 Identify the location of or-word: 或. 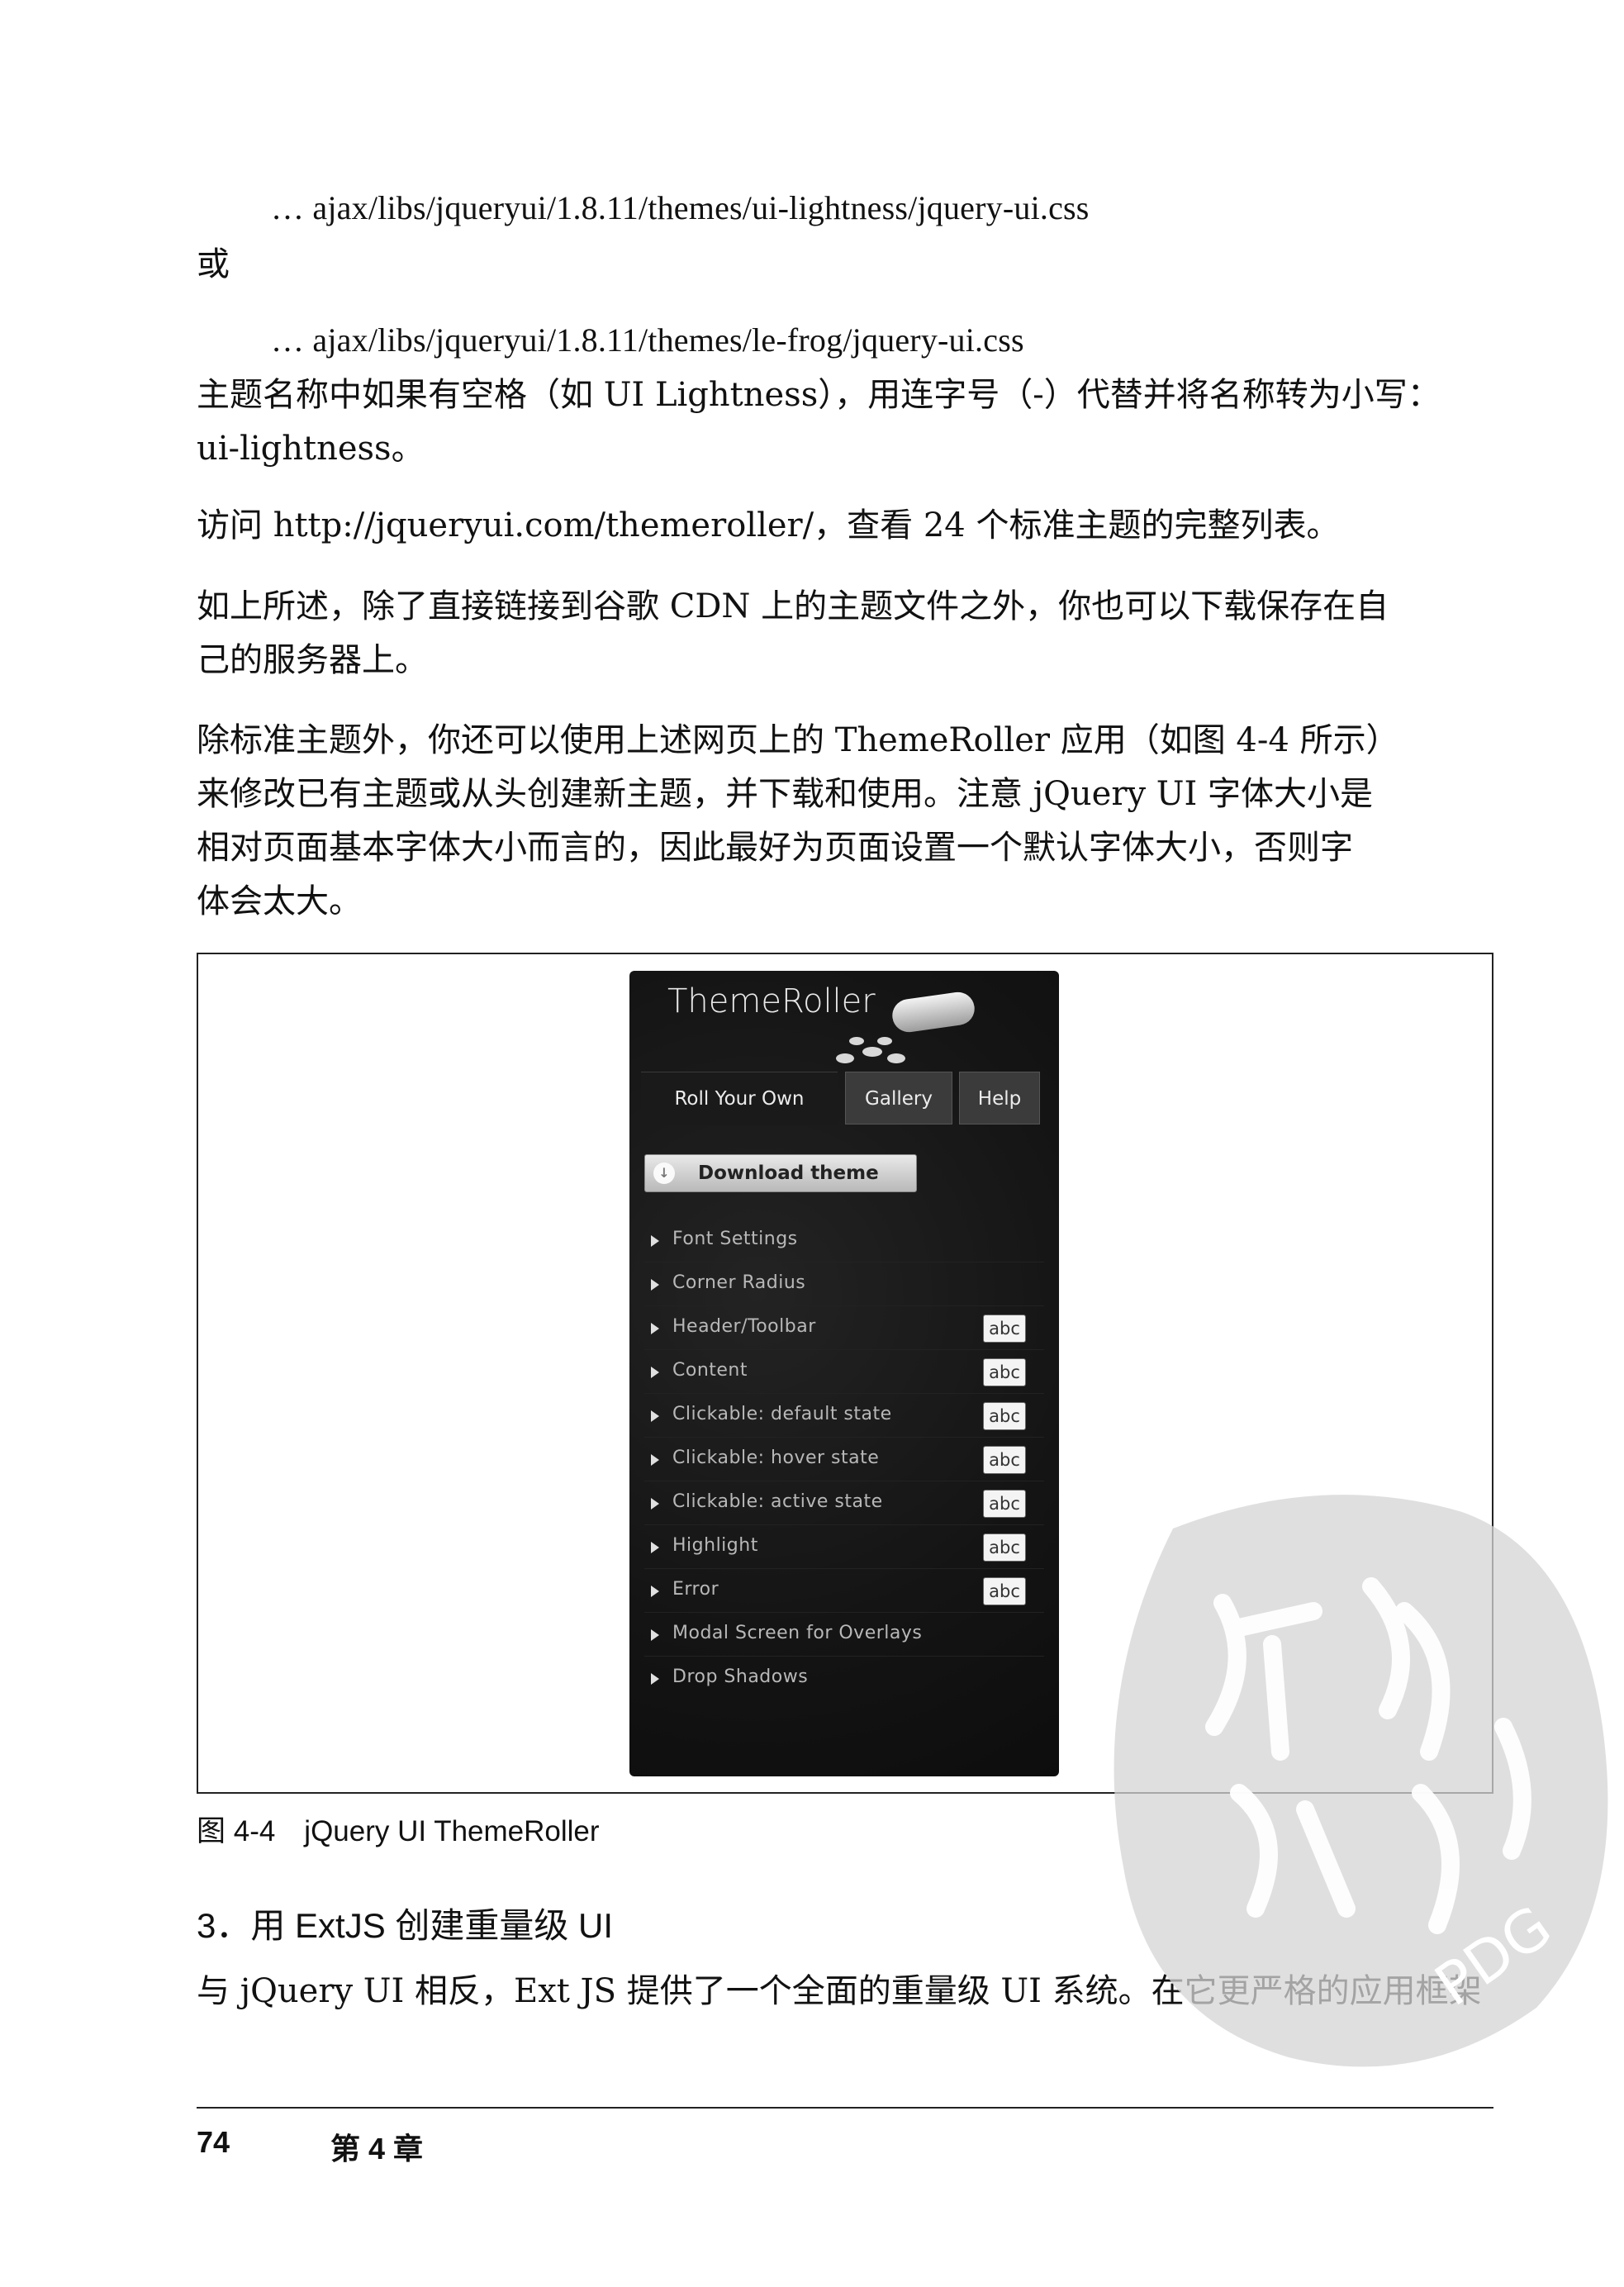
(213, 264).